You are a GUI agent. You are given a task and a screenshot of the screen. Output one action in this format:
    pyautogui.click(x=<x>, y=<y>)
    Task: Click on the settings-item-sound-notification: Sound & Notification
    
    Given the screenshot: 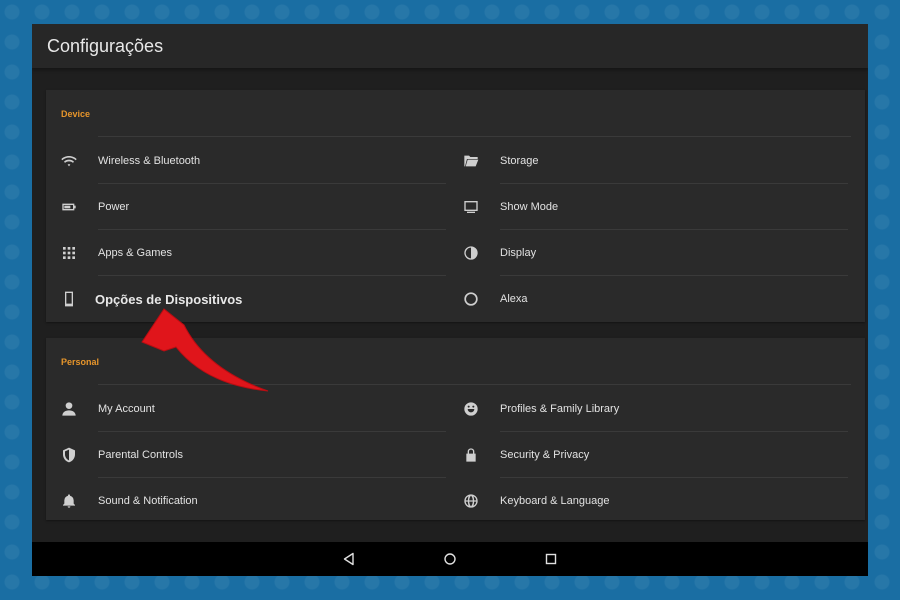 What is the action you would take?
    pyautogui.click(x=246, y=501)
    